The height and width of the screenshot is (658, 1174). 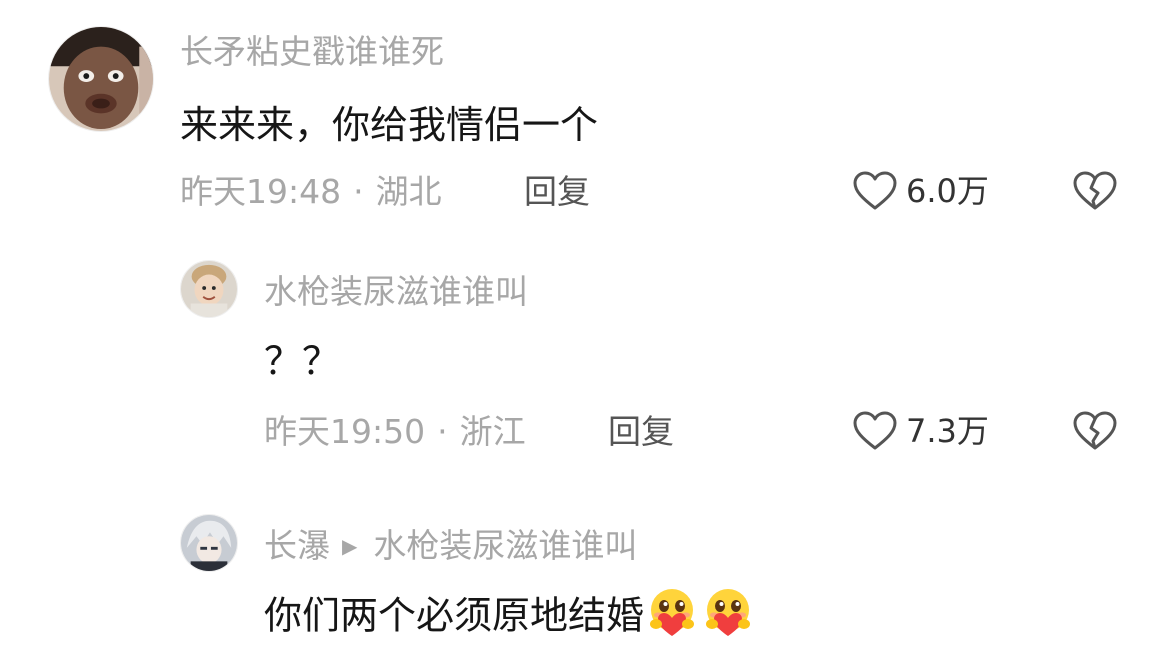 What do you see at coordinates (492, 431) in the screenshot?
I see `comment-location: 浙江` at bounding box center [492, 431].